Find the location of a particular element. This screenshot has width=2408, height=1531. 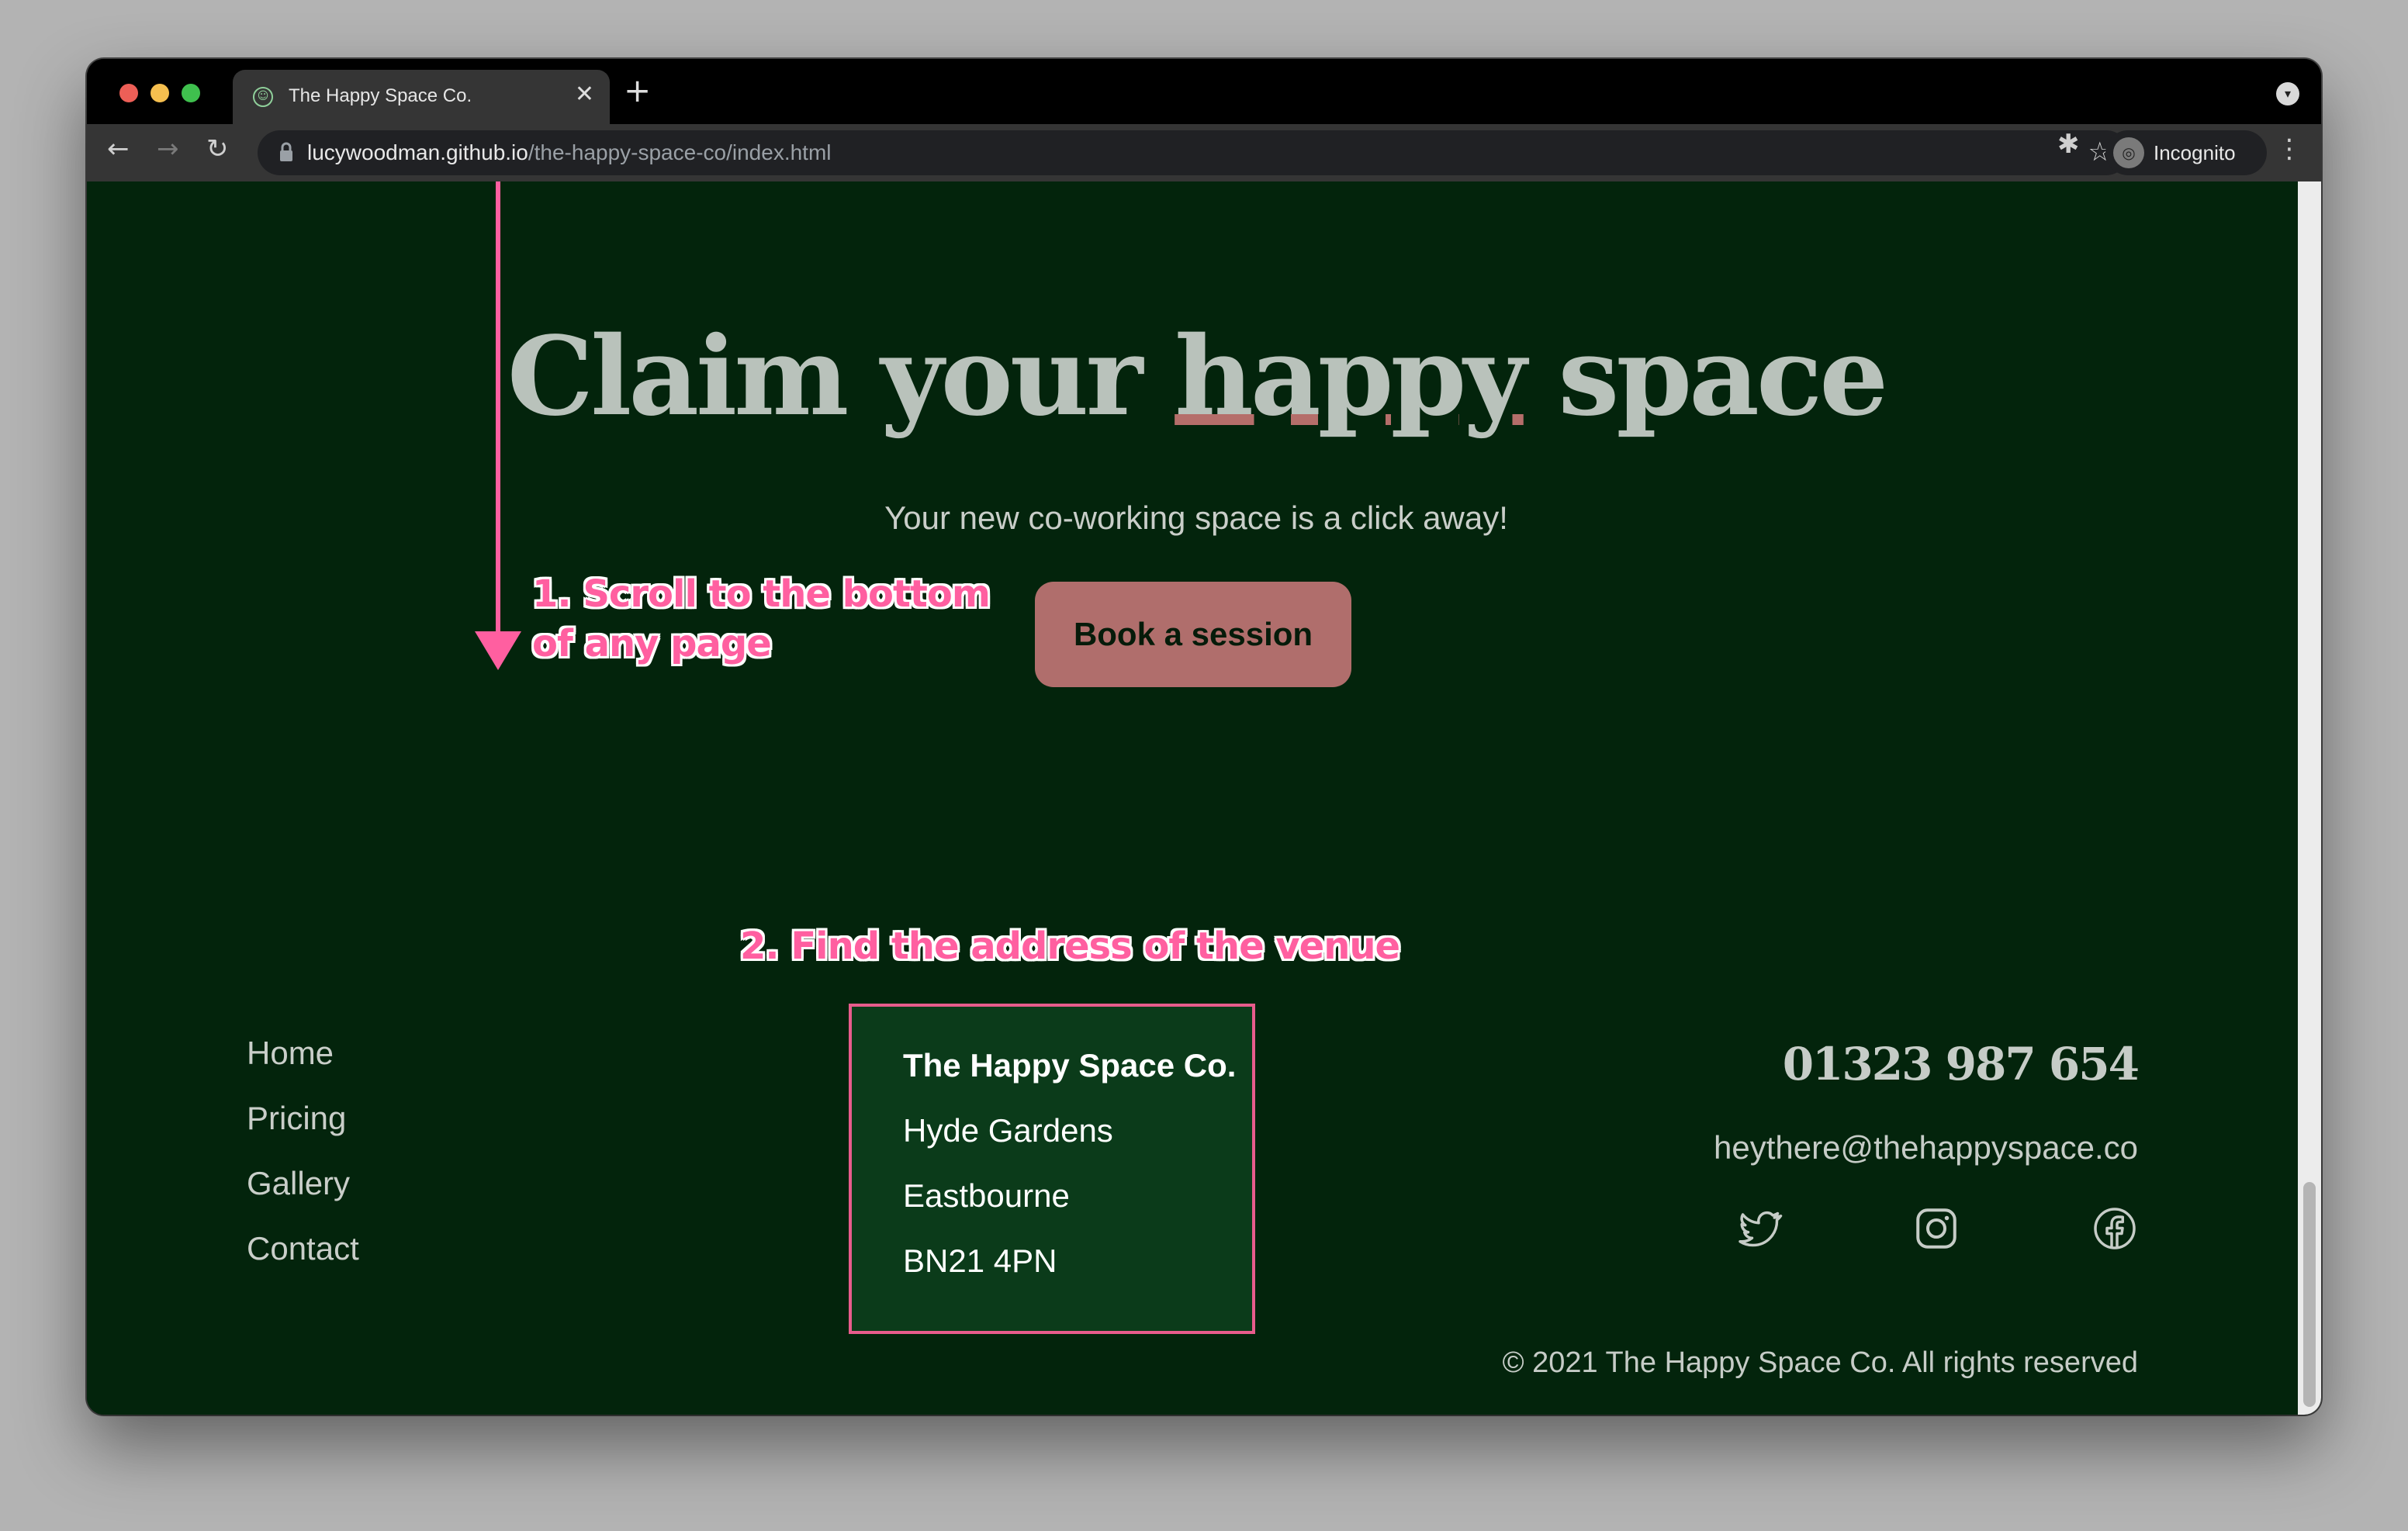

annotation-step-2: 2. Find the address of the venue is located at coordinates (1070, 946).